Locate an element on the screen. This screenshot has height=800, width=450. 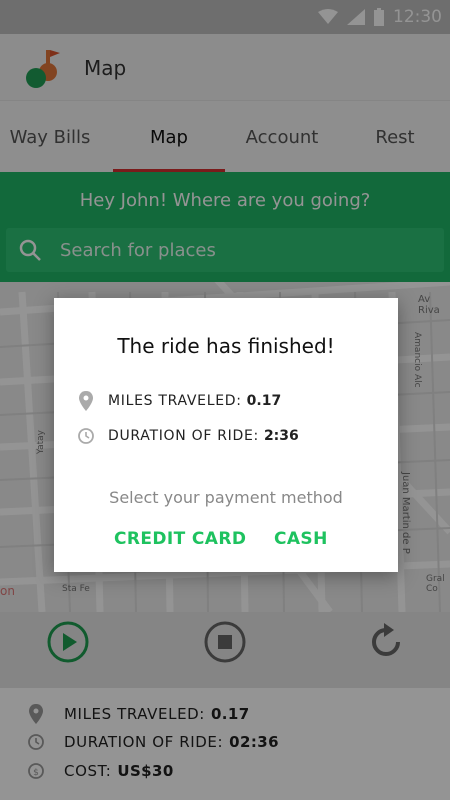
credit-card-button: CREDIT CARD is located at coordinates (180, 539).